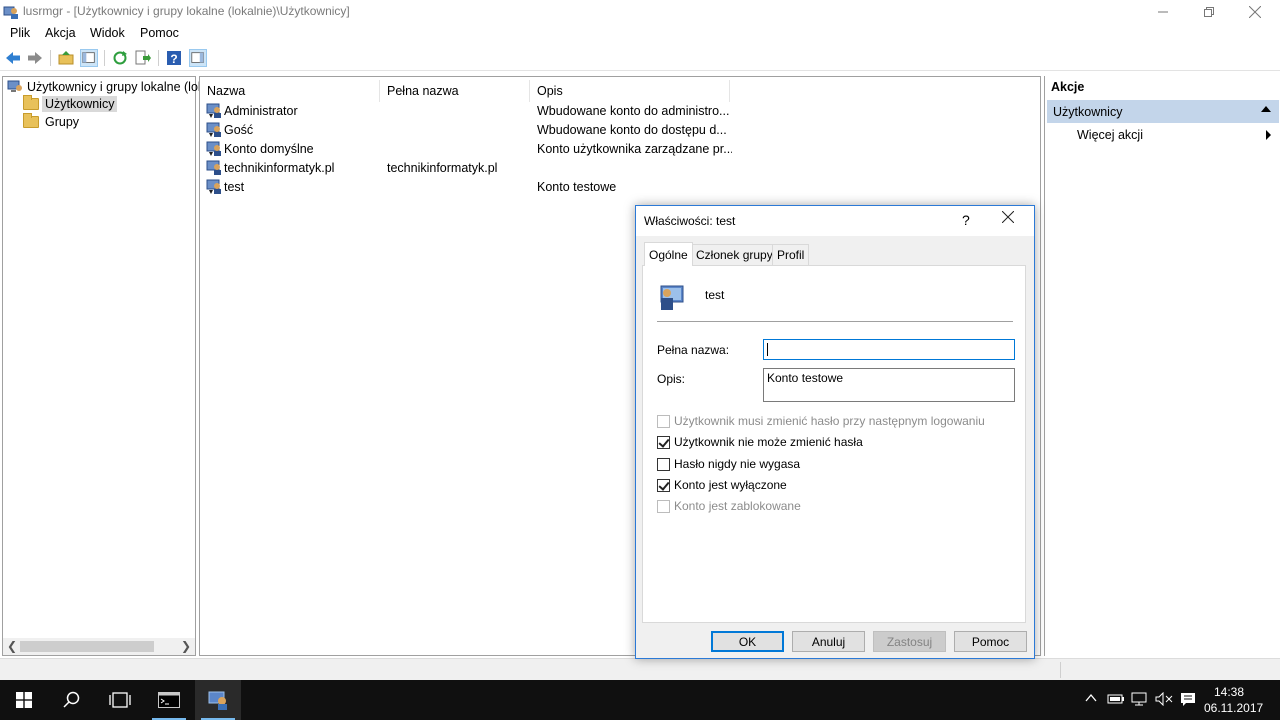 This screenshot has width=1280, height=720. I want to click on help-button: Pomoc, so click(990, 641).